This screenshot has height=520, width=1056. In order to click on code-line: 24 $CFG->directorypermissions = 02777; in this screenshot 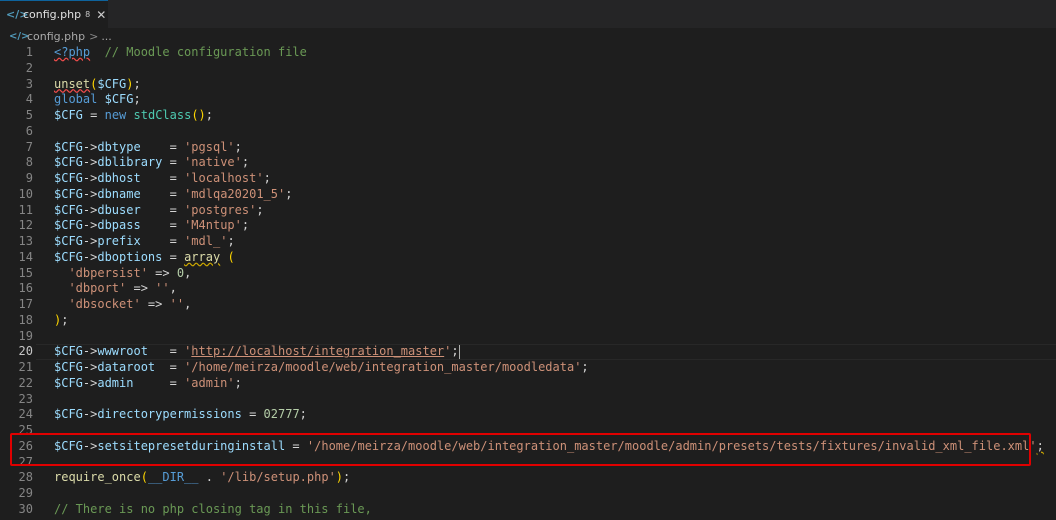, I will do `click(528, 415)`.